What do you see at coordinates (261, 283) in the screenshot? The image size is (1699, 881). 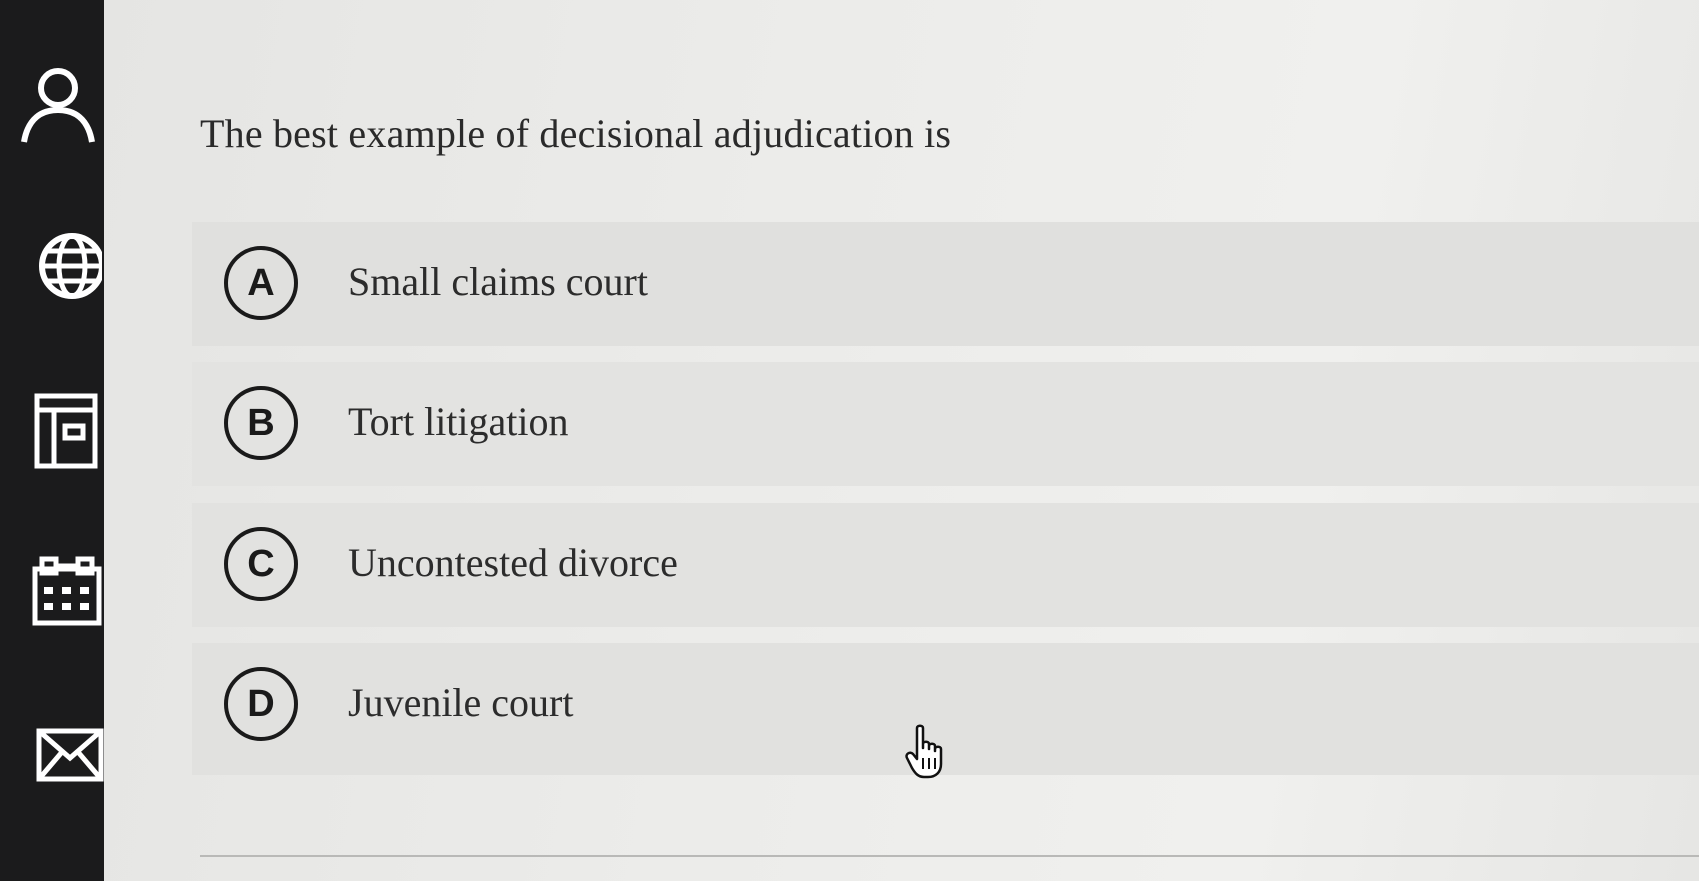 I see `option-letter-badge: A` at bounding box center [261, 283].